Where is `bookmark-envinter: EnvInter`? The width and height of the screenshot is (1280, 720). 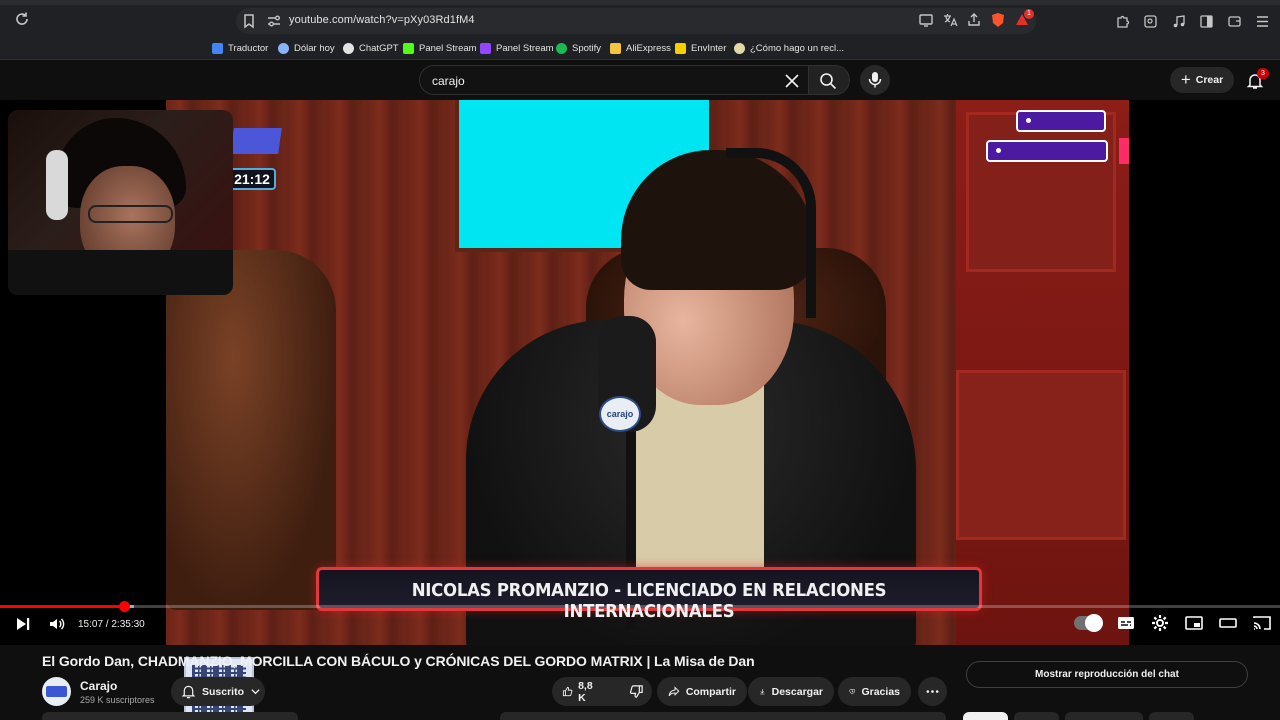
bookmark-envinter: EnvInter is located at coordinates (700, 48).